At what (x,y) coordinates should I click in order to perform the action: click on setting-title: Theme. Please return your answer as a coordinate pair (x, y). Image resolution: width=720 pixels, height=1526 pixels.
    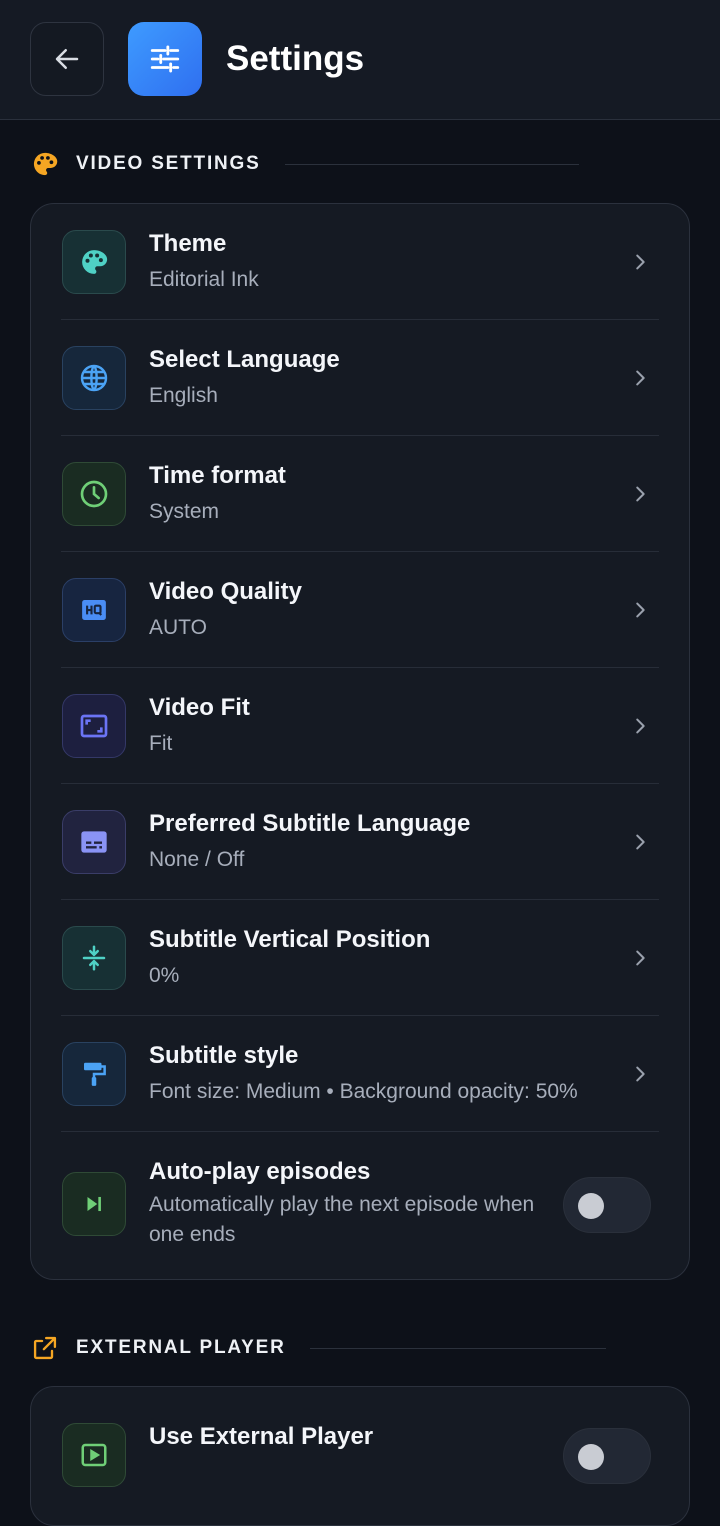
    Looking at the image, I should click on (188, 243).